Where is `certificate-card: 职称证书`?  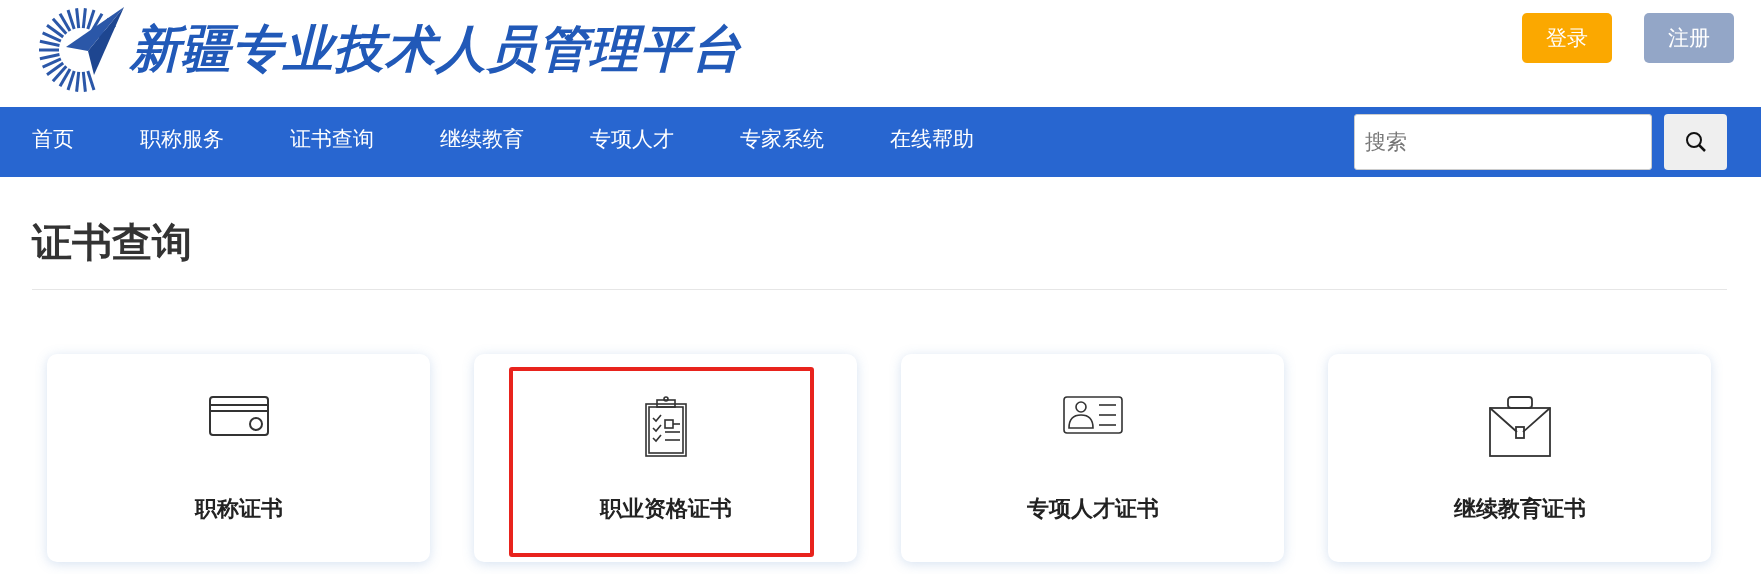 certificate-card: 职称证书 is located at coordinates (238, 458).